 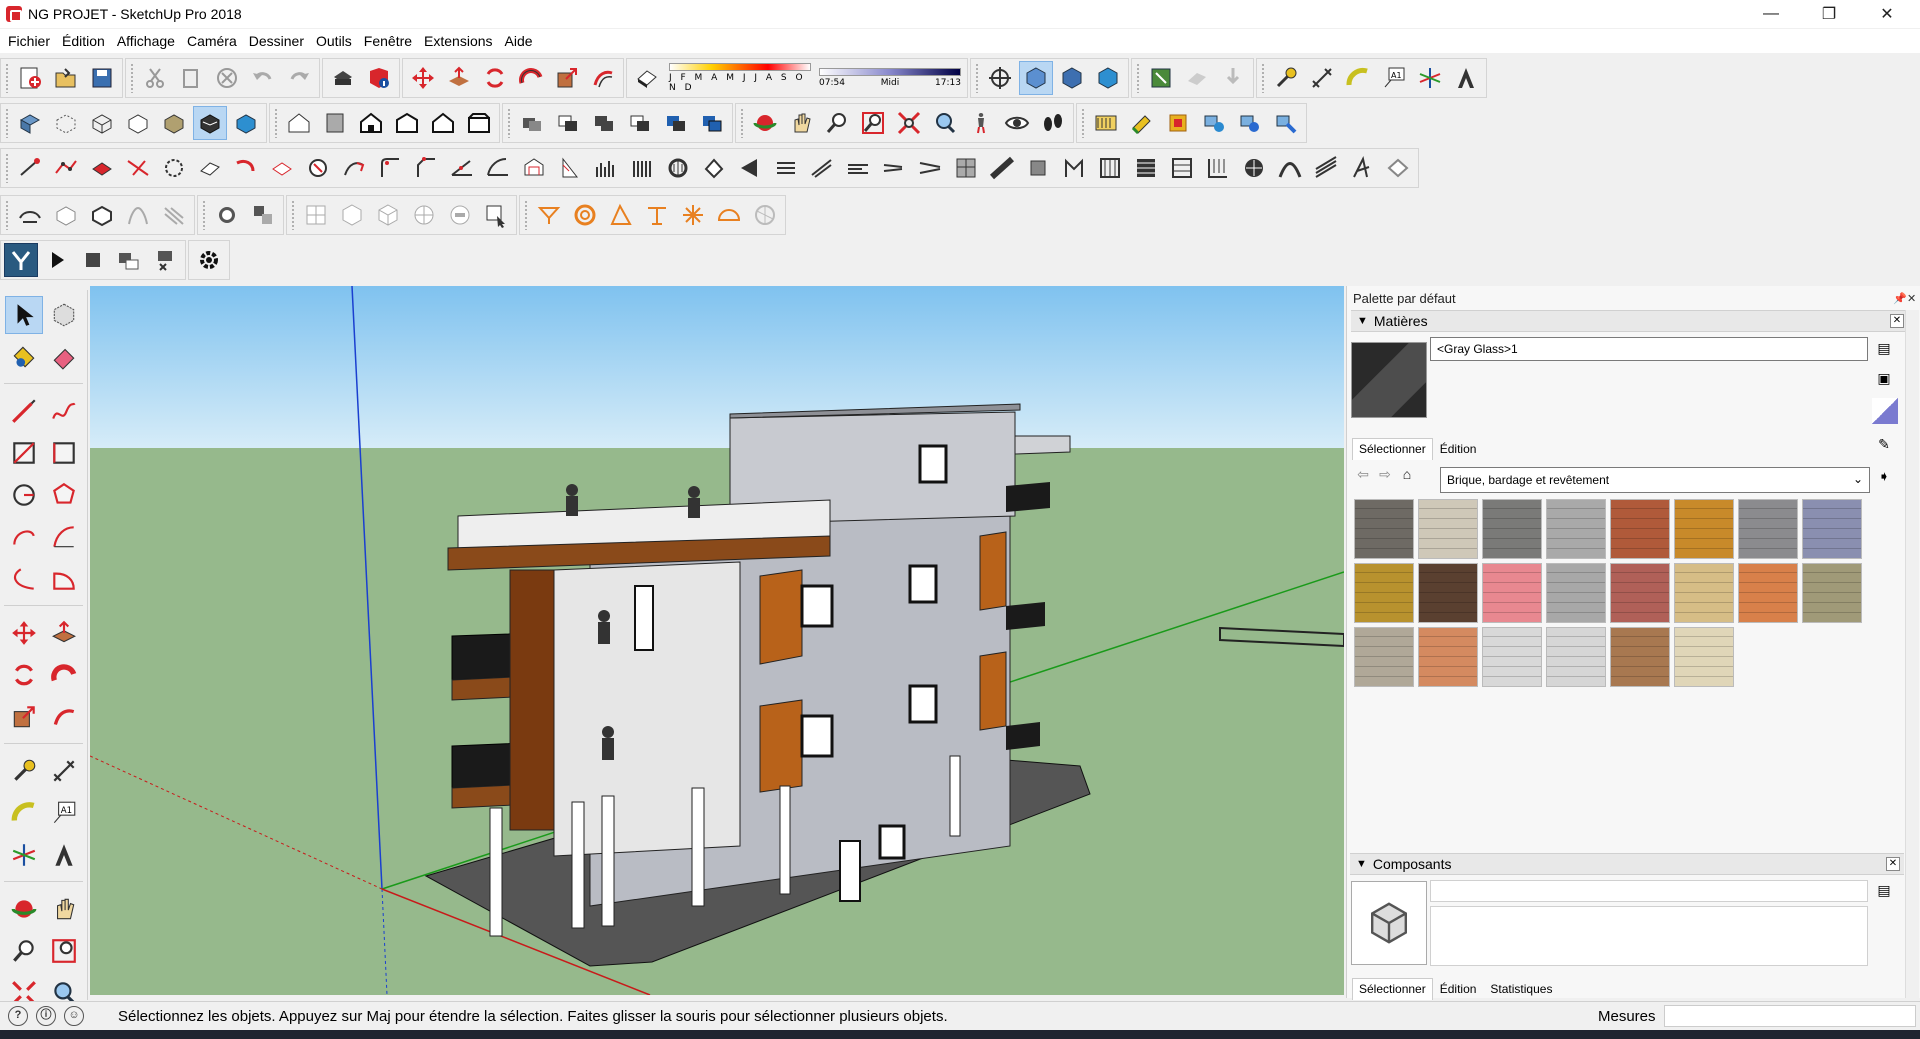 I want to click on menu-aide: Aide, so click(x=521, y=41).